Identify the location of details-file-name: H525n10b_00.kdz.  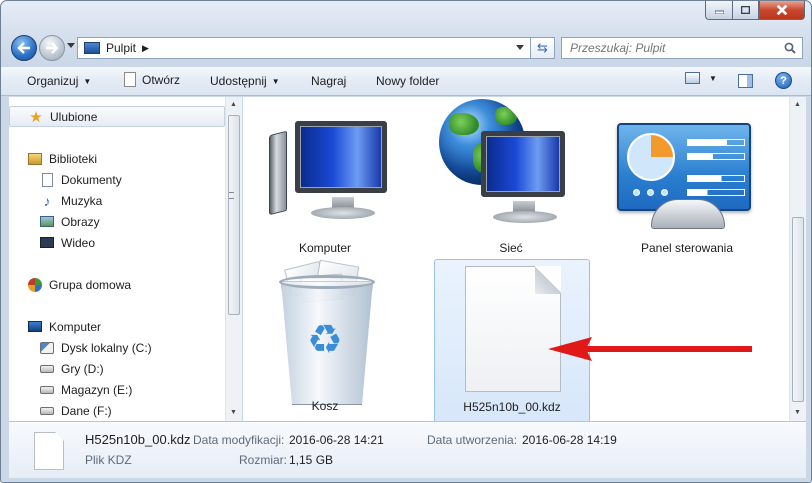
(138, 439).